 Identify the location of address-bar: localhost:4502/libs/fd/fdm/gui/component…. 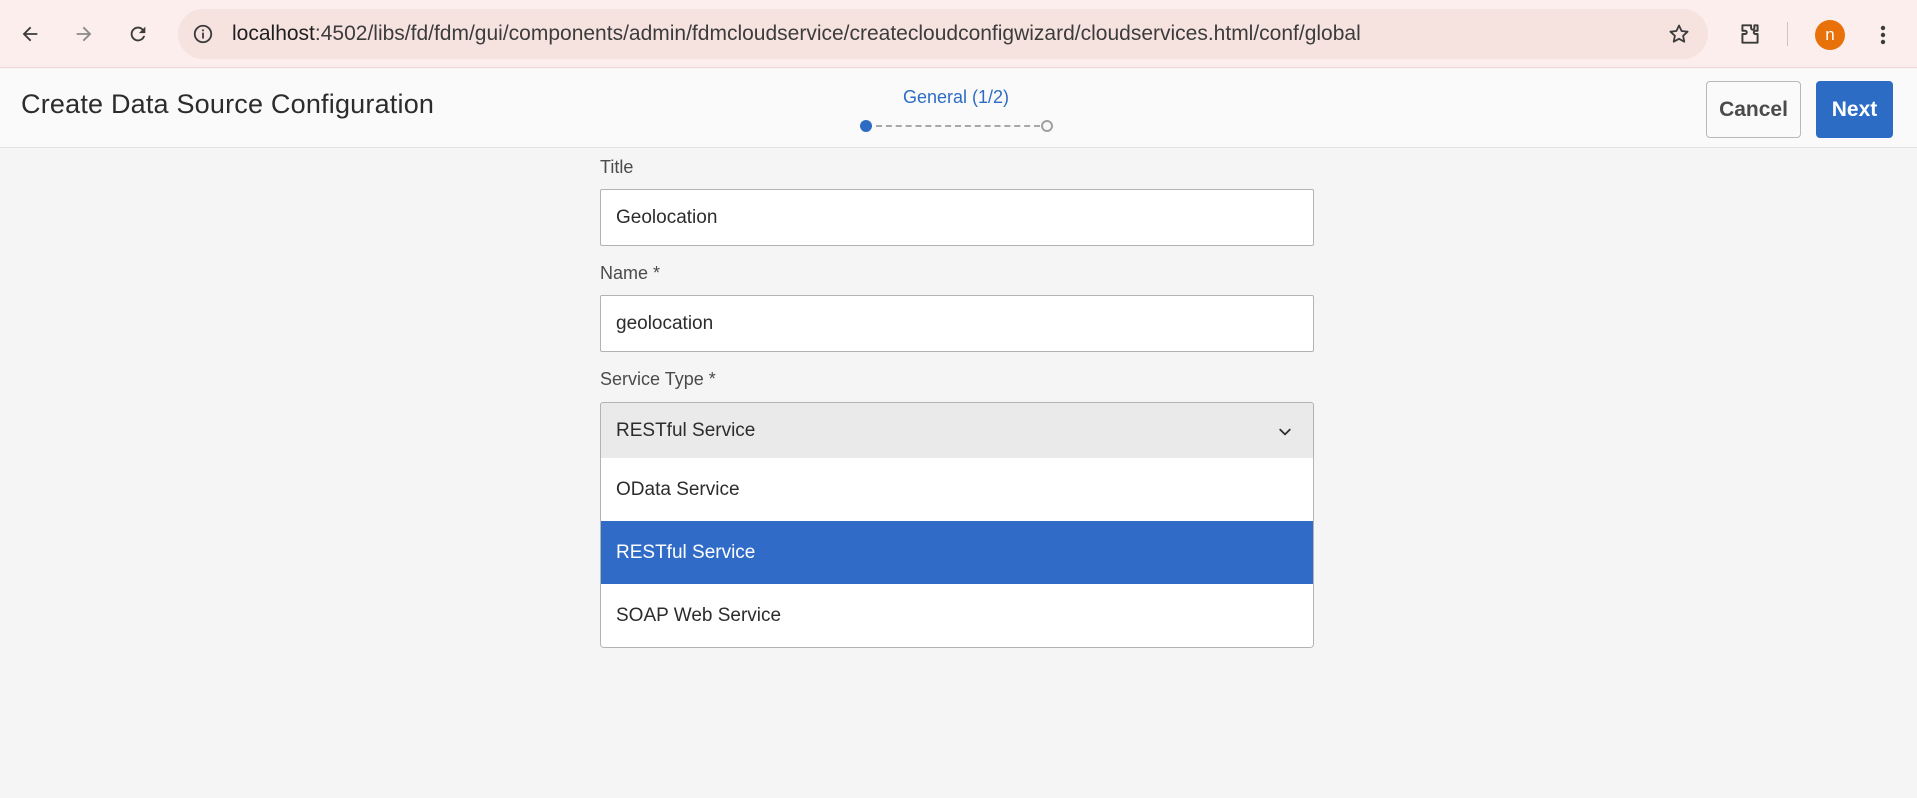
(943, 34).